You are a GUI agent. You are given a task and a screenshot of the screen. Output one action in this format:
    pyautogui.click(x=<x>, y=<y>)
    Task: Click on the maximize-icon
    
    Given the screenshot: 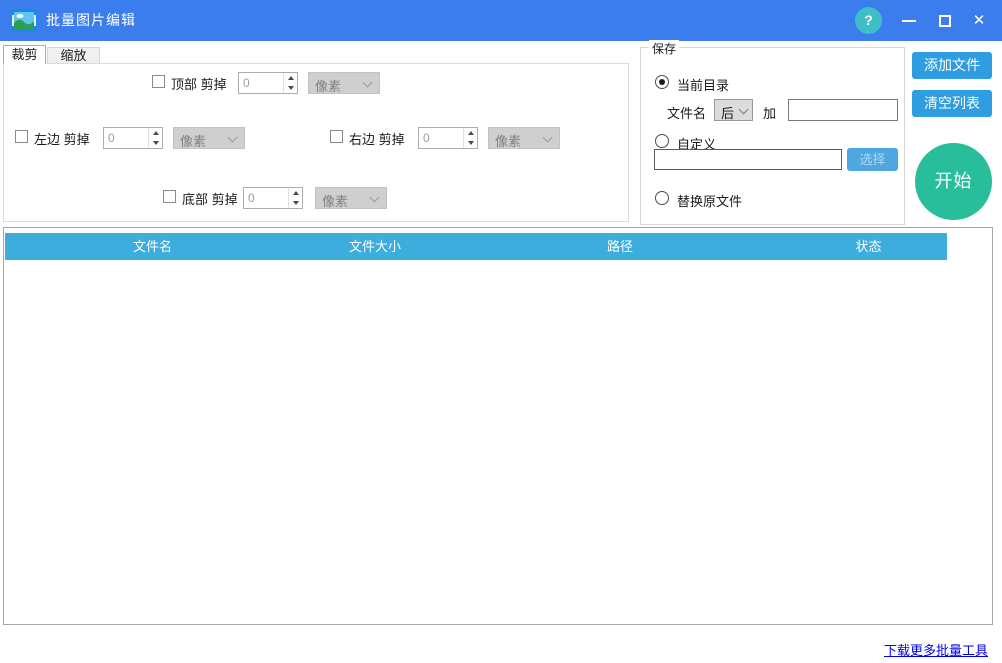 What is the action you would take?
    pyautogui.click(x=945, y=21)
    